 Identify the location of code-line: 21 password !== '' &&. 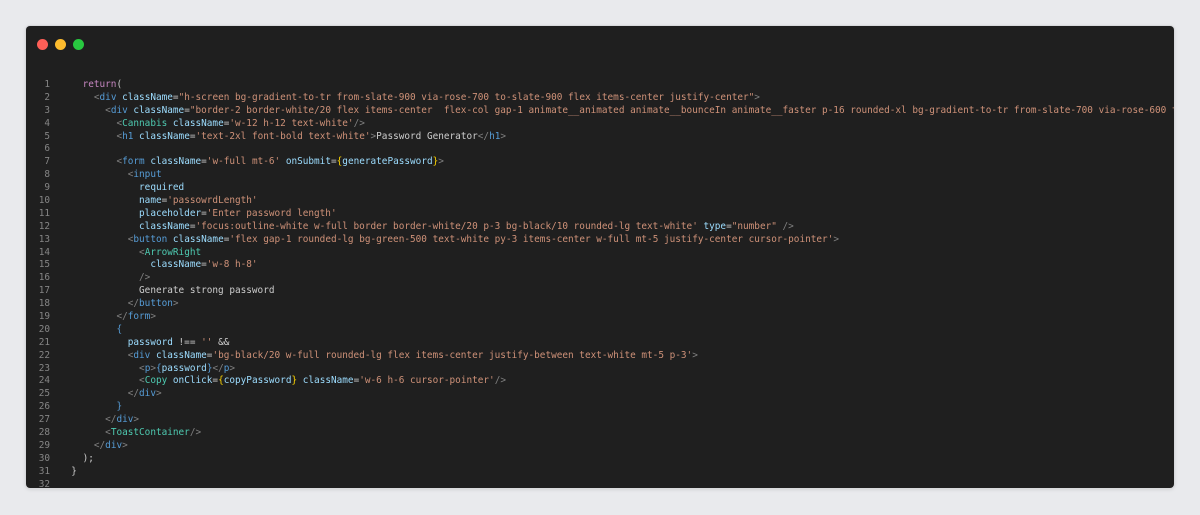
(600, 343).